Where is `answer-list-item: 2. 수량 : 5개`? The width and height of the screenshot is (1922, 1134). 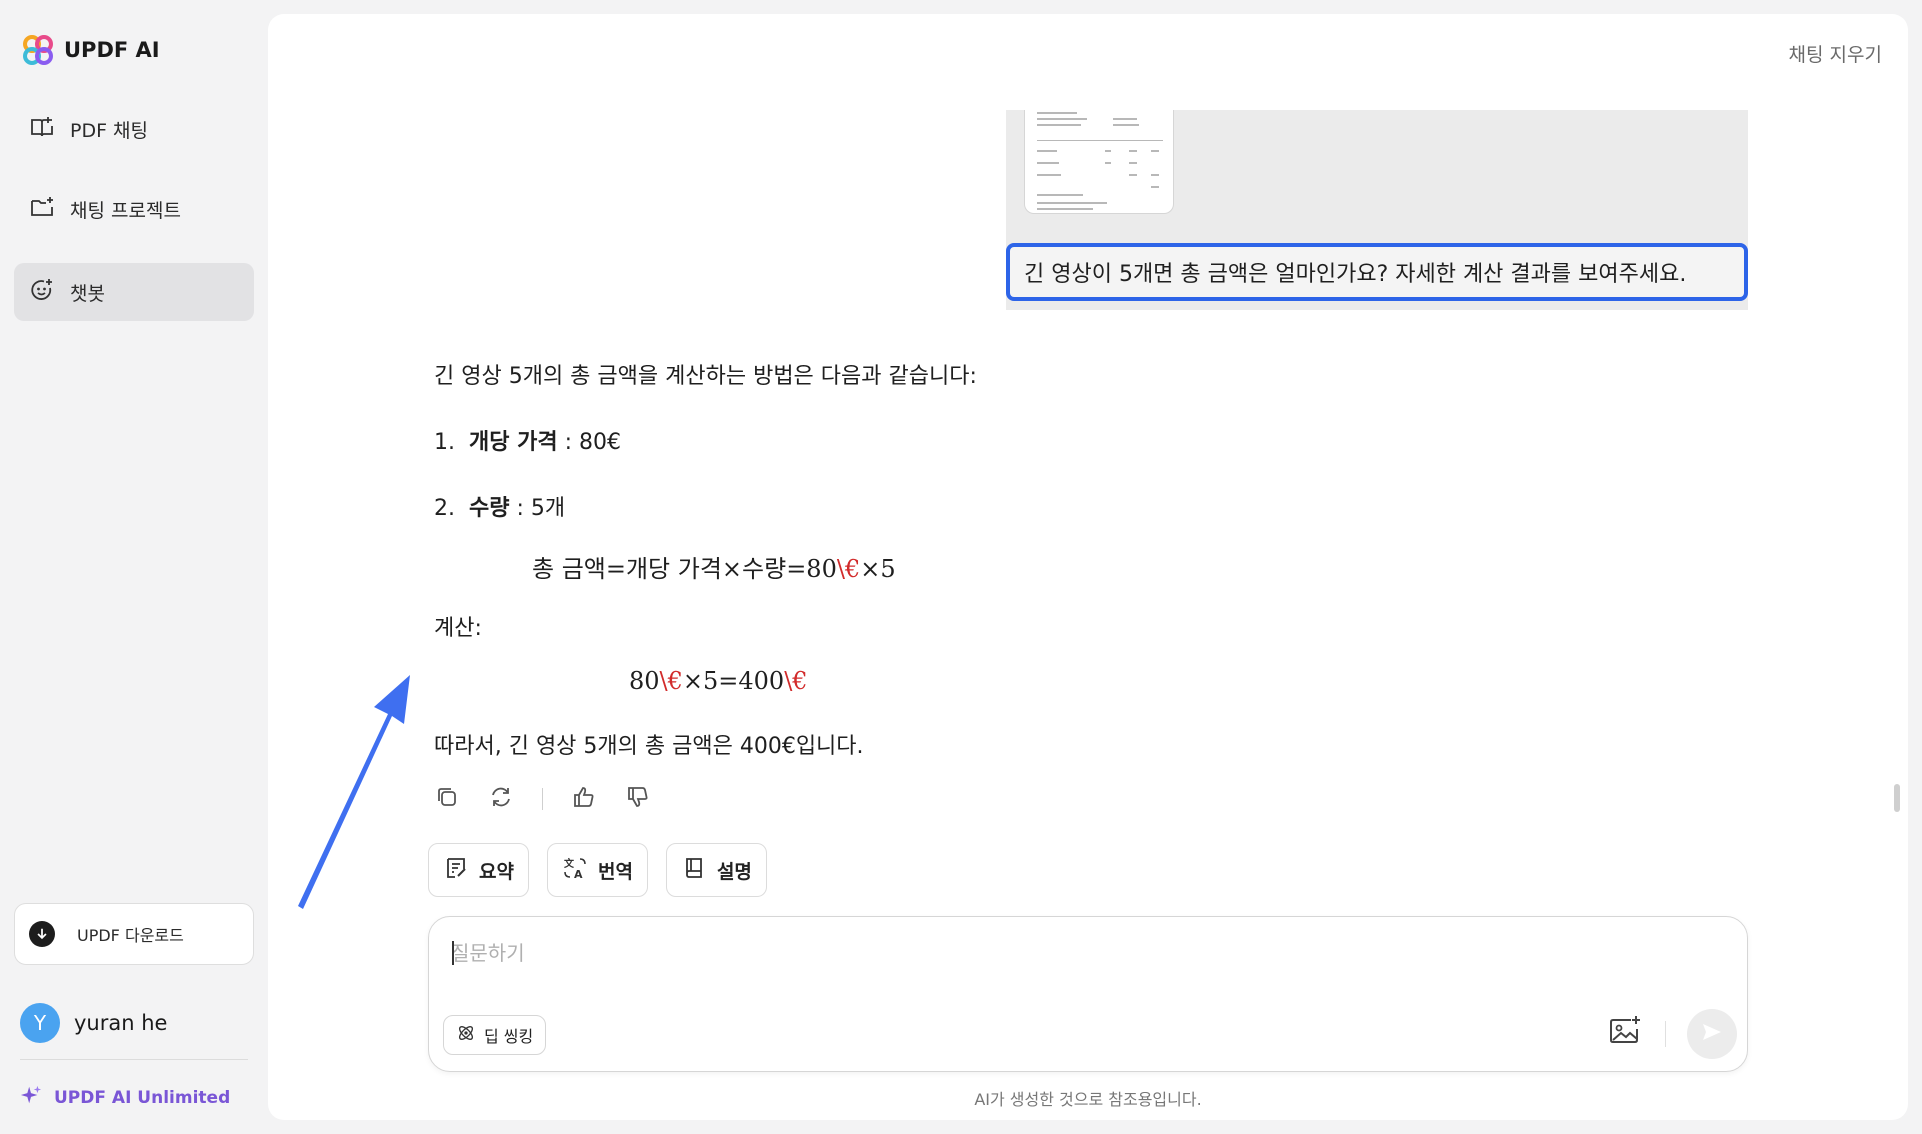
answer-list-item: 2. 수량 : 5개 is located at coordinates (499, 506).